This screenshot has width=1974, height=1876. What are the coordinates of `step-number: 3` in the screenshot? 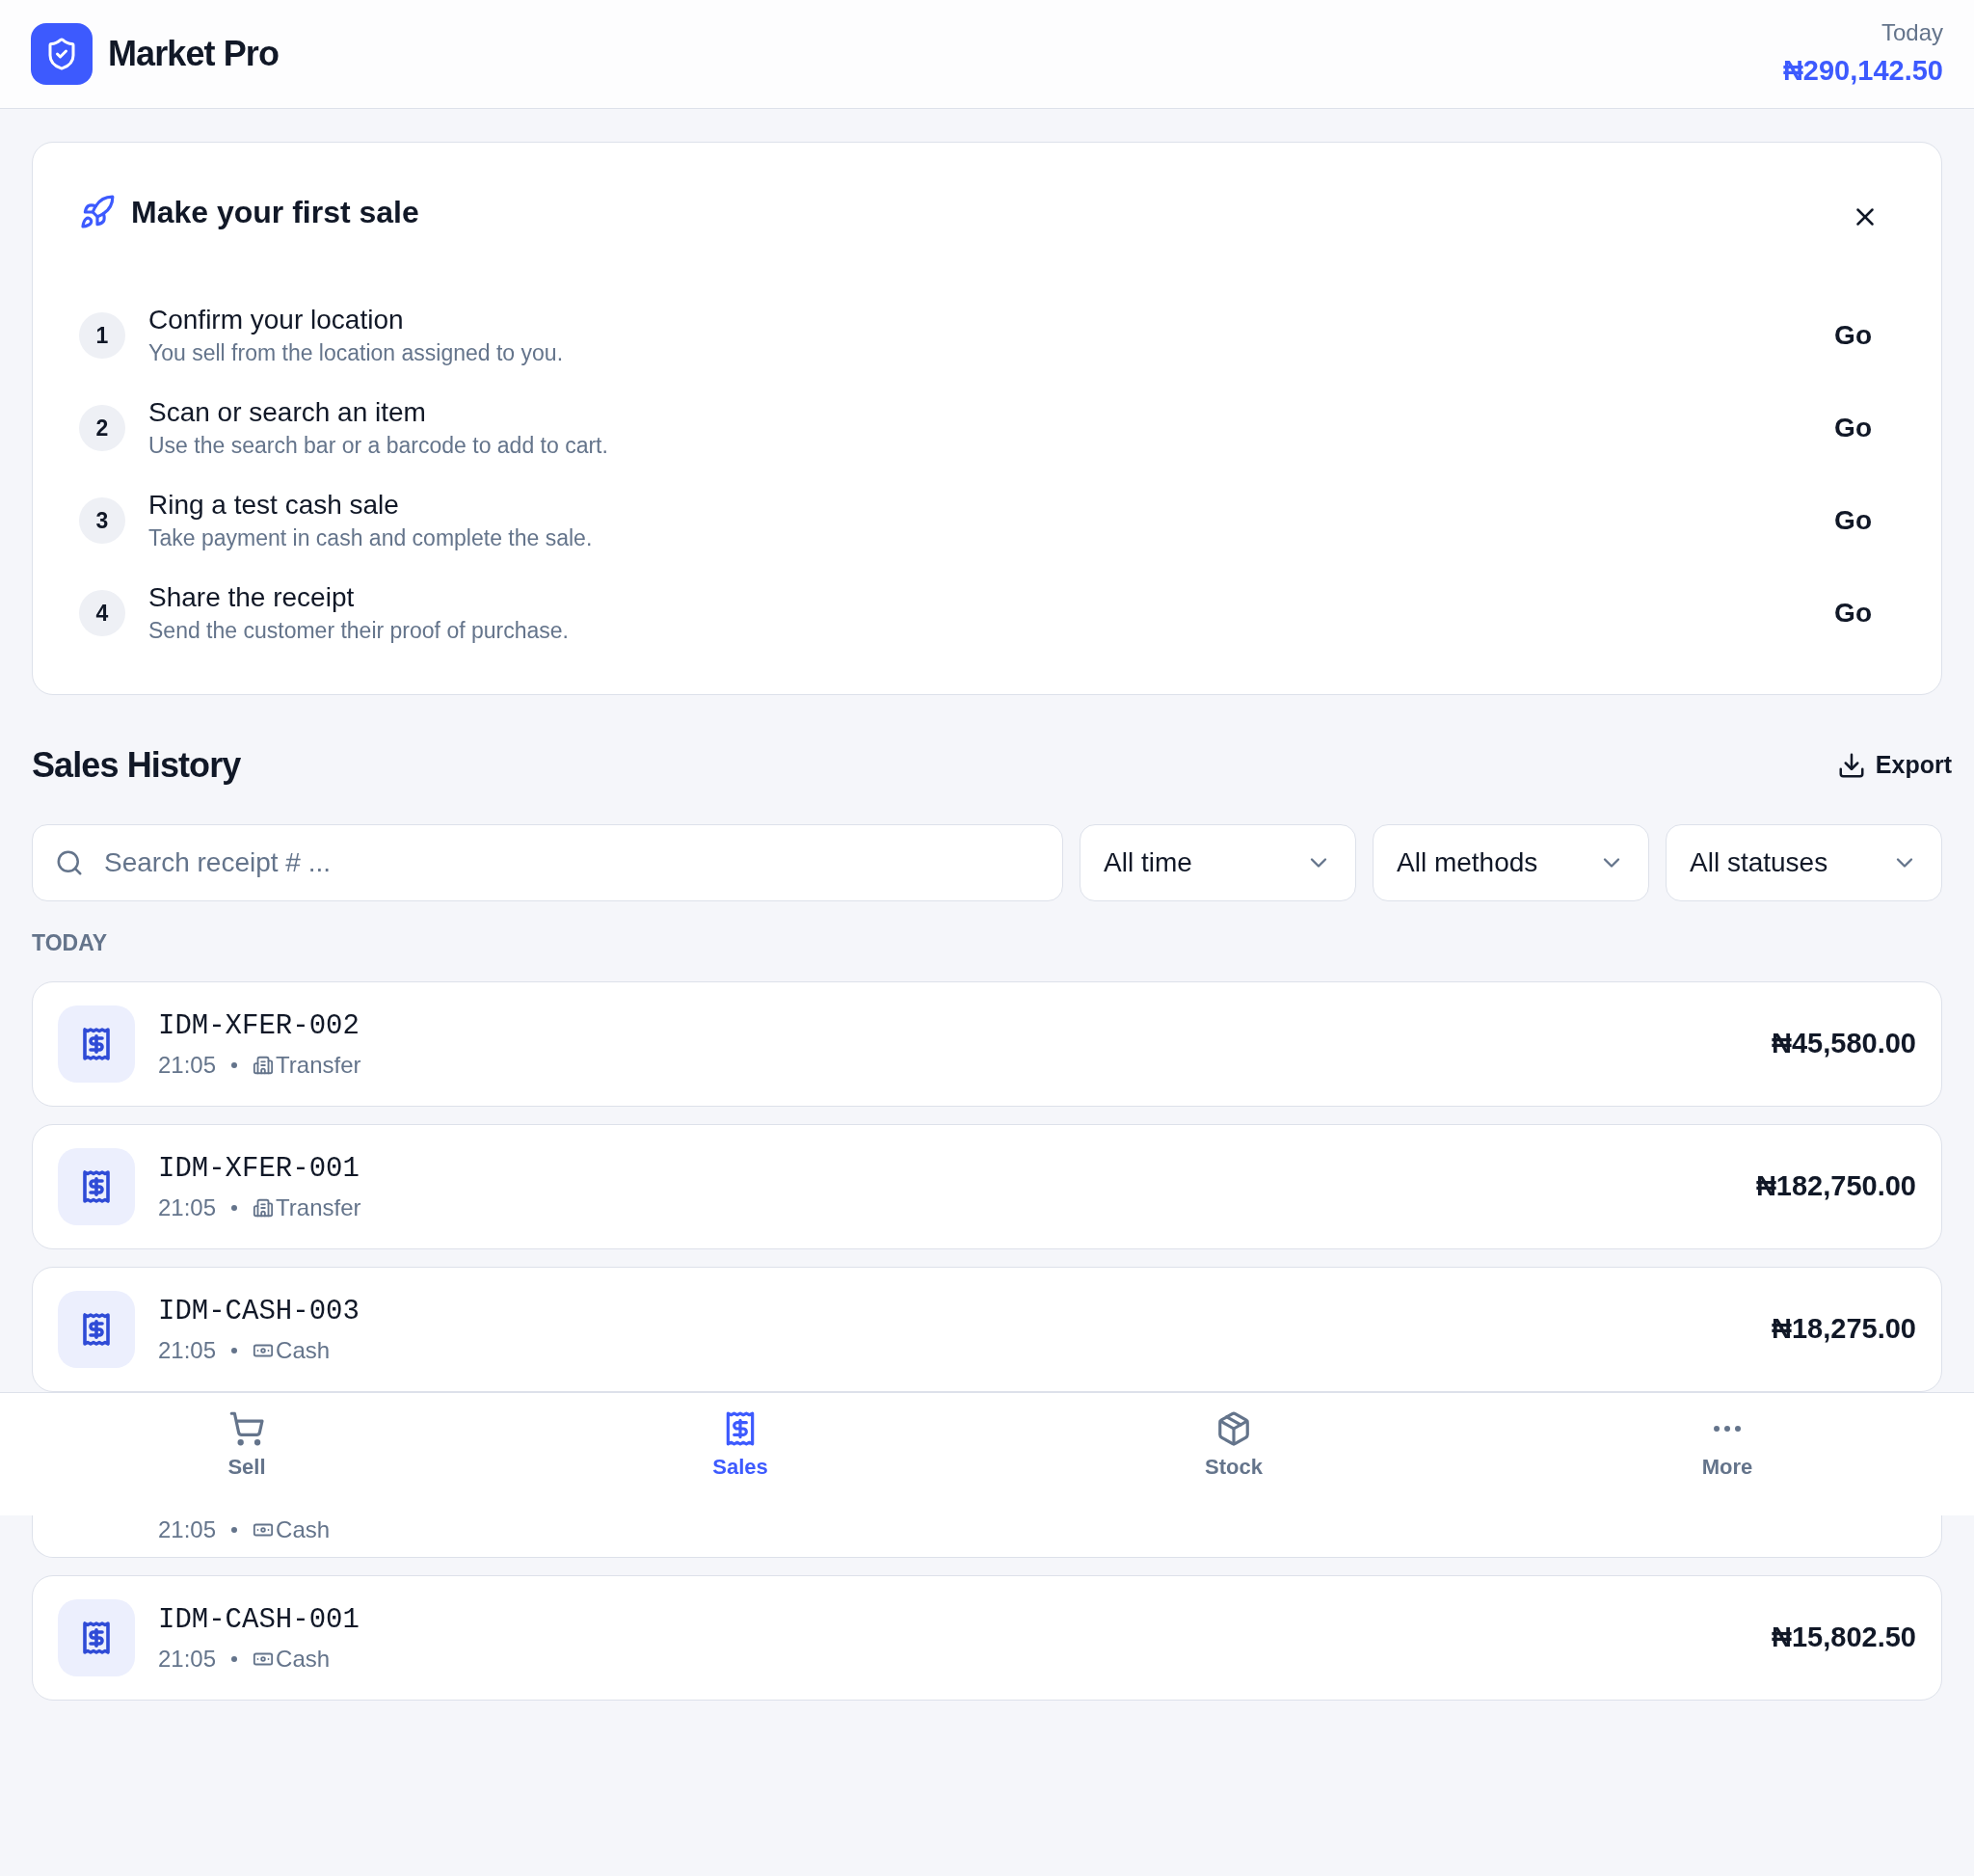 It's located at (102, 520).